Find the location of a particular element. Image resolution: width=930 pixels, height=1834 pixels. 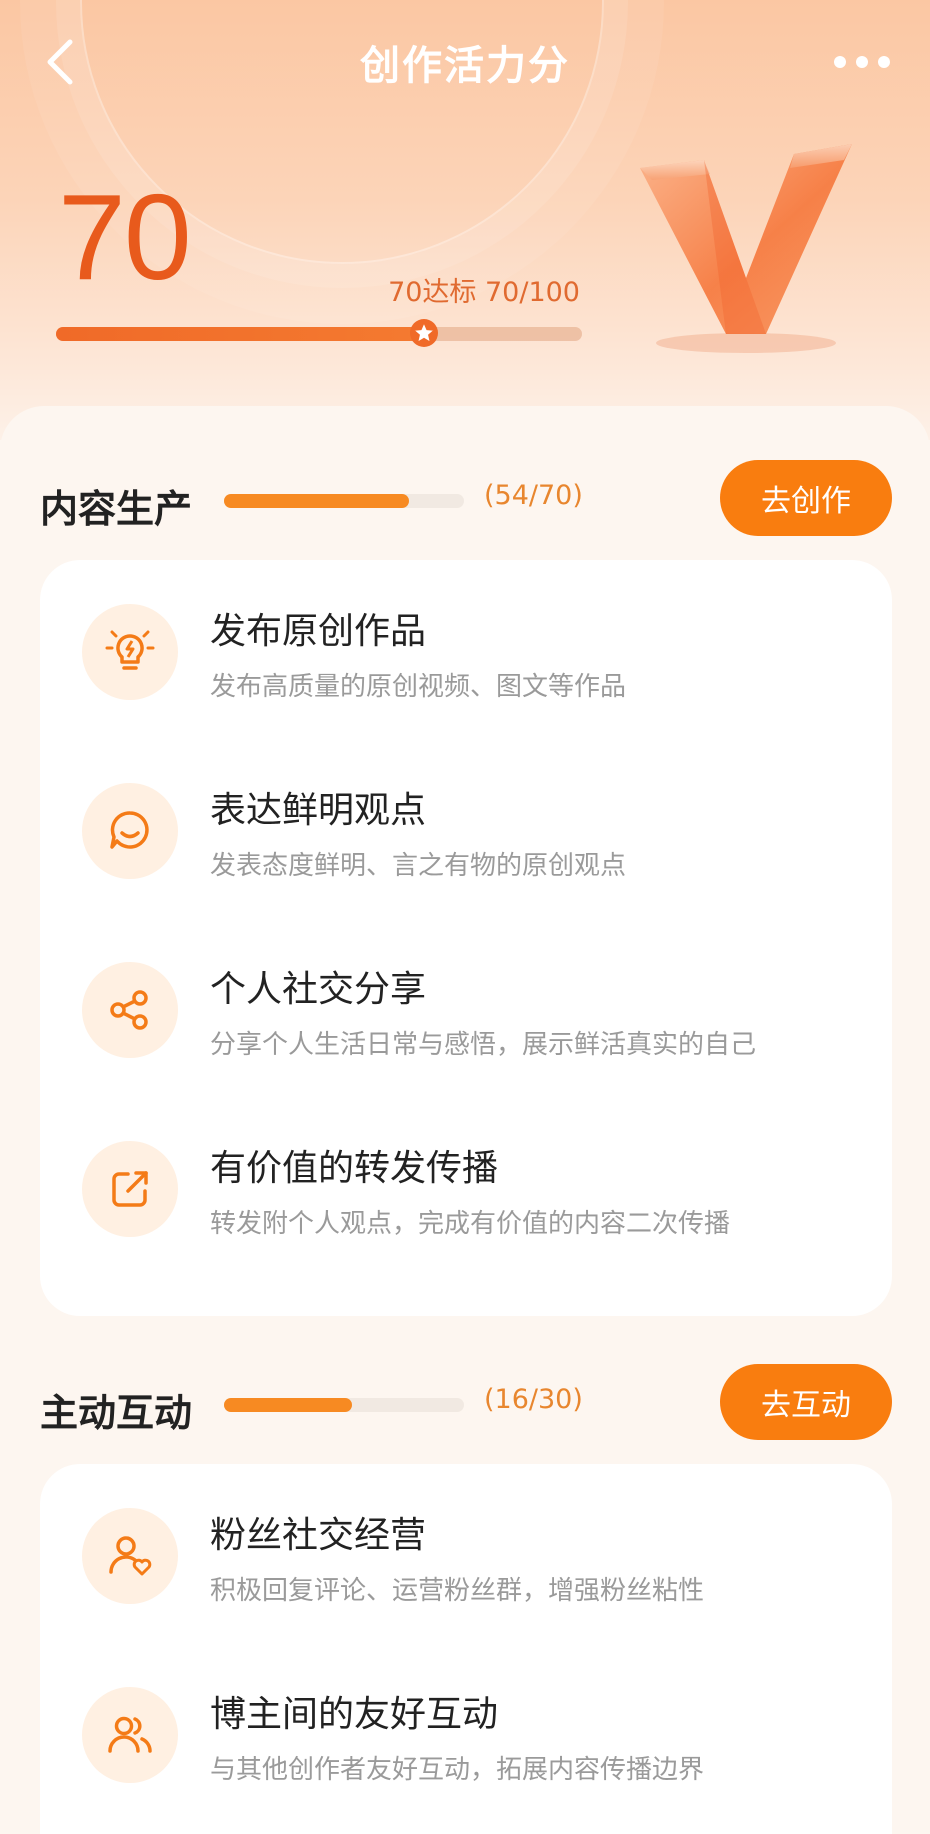

list-item: 个人社交分享 分享个人生活日常与感悟，展示鲜活真实的自己 is located at coordinates (466, 993).